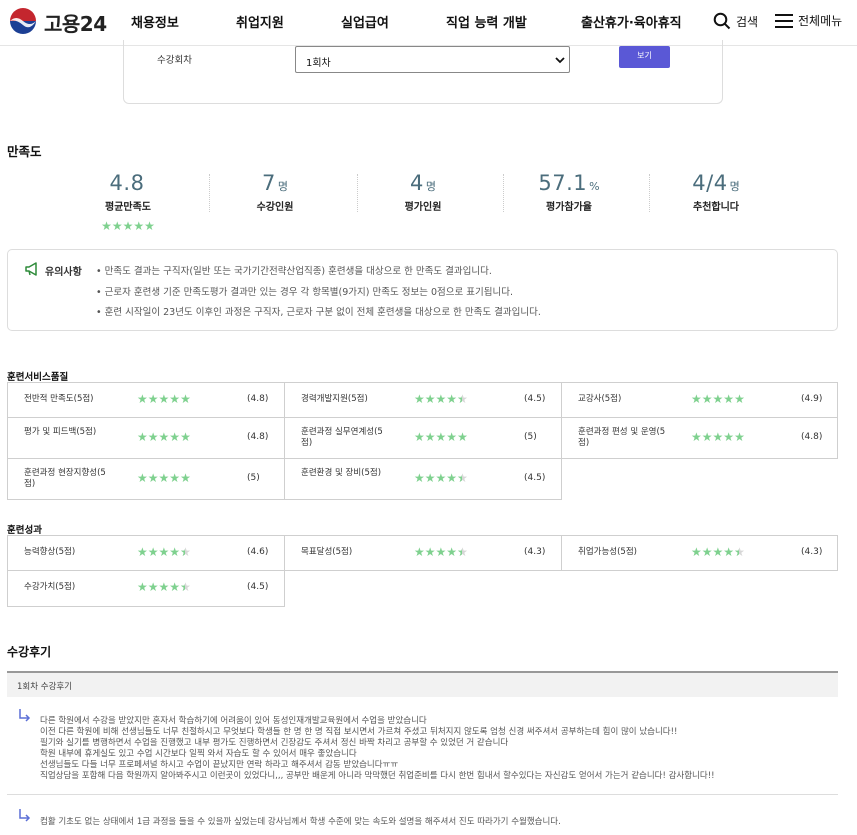  What do you see at coordinates (258, 552) in the screenshot?
I see `rating-value: (4.6)` at bounding box center [258, 552].